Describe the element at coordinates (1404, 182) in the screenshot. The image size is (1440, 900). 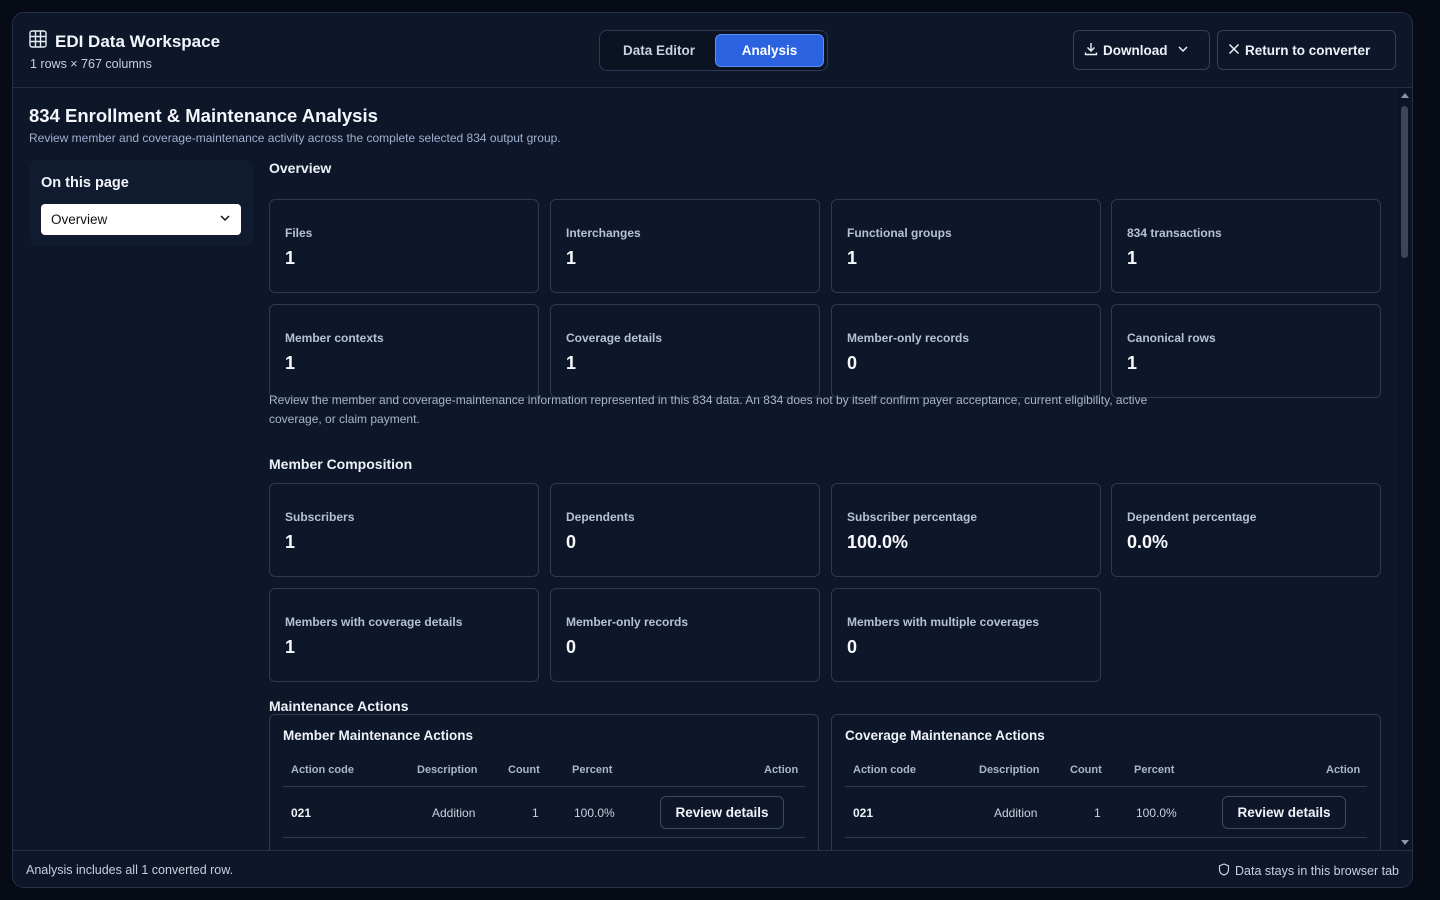
I see `scroll-thumb` at that location.